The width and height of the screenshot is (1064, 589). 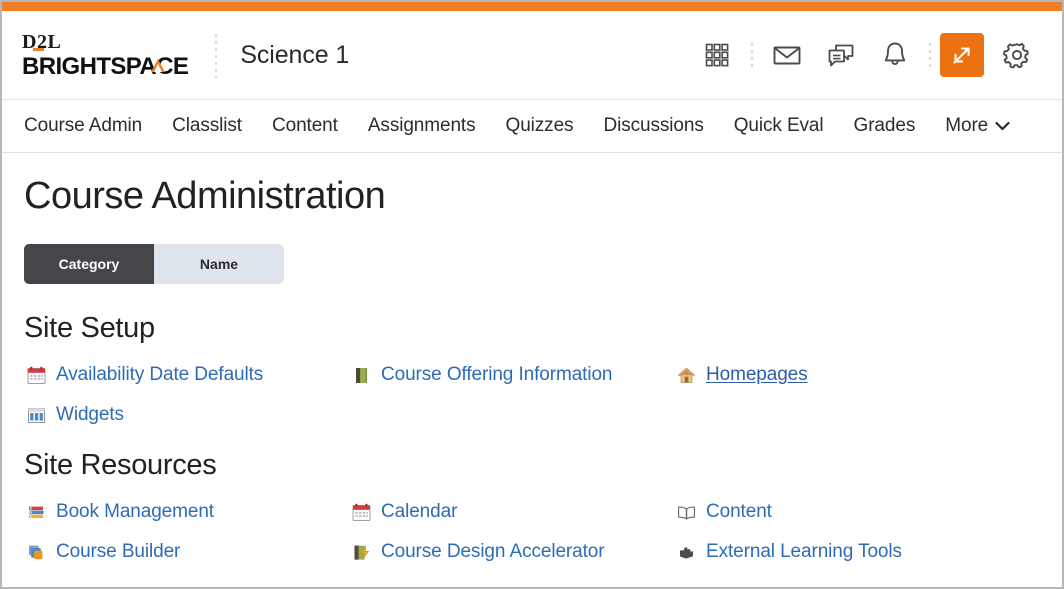 What do you see at coordinates (804, 551) in the screenshot?
I see `link-label: External Learning Tools` at bounding box center [804, 551].